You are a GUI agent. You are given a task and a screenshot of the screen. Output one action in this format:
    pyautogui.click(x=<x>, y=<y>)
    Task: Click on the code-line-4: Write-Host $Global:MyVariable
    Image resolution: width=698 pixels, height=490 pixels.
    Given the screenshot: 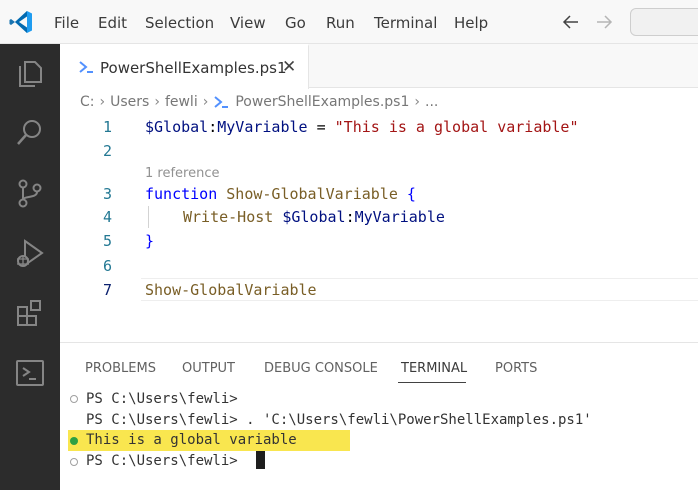 What is the action you would take?
    pyautogui.click(x=314, y=217)
    